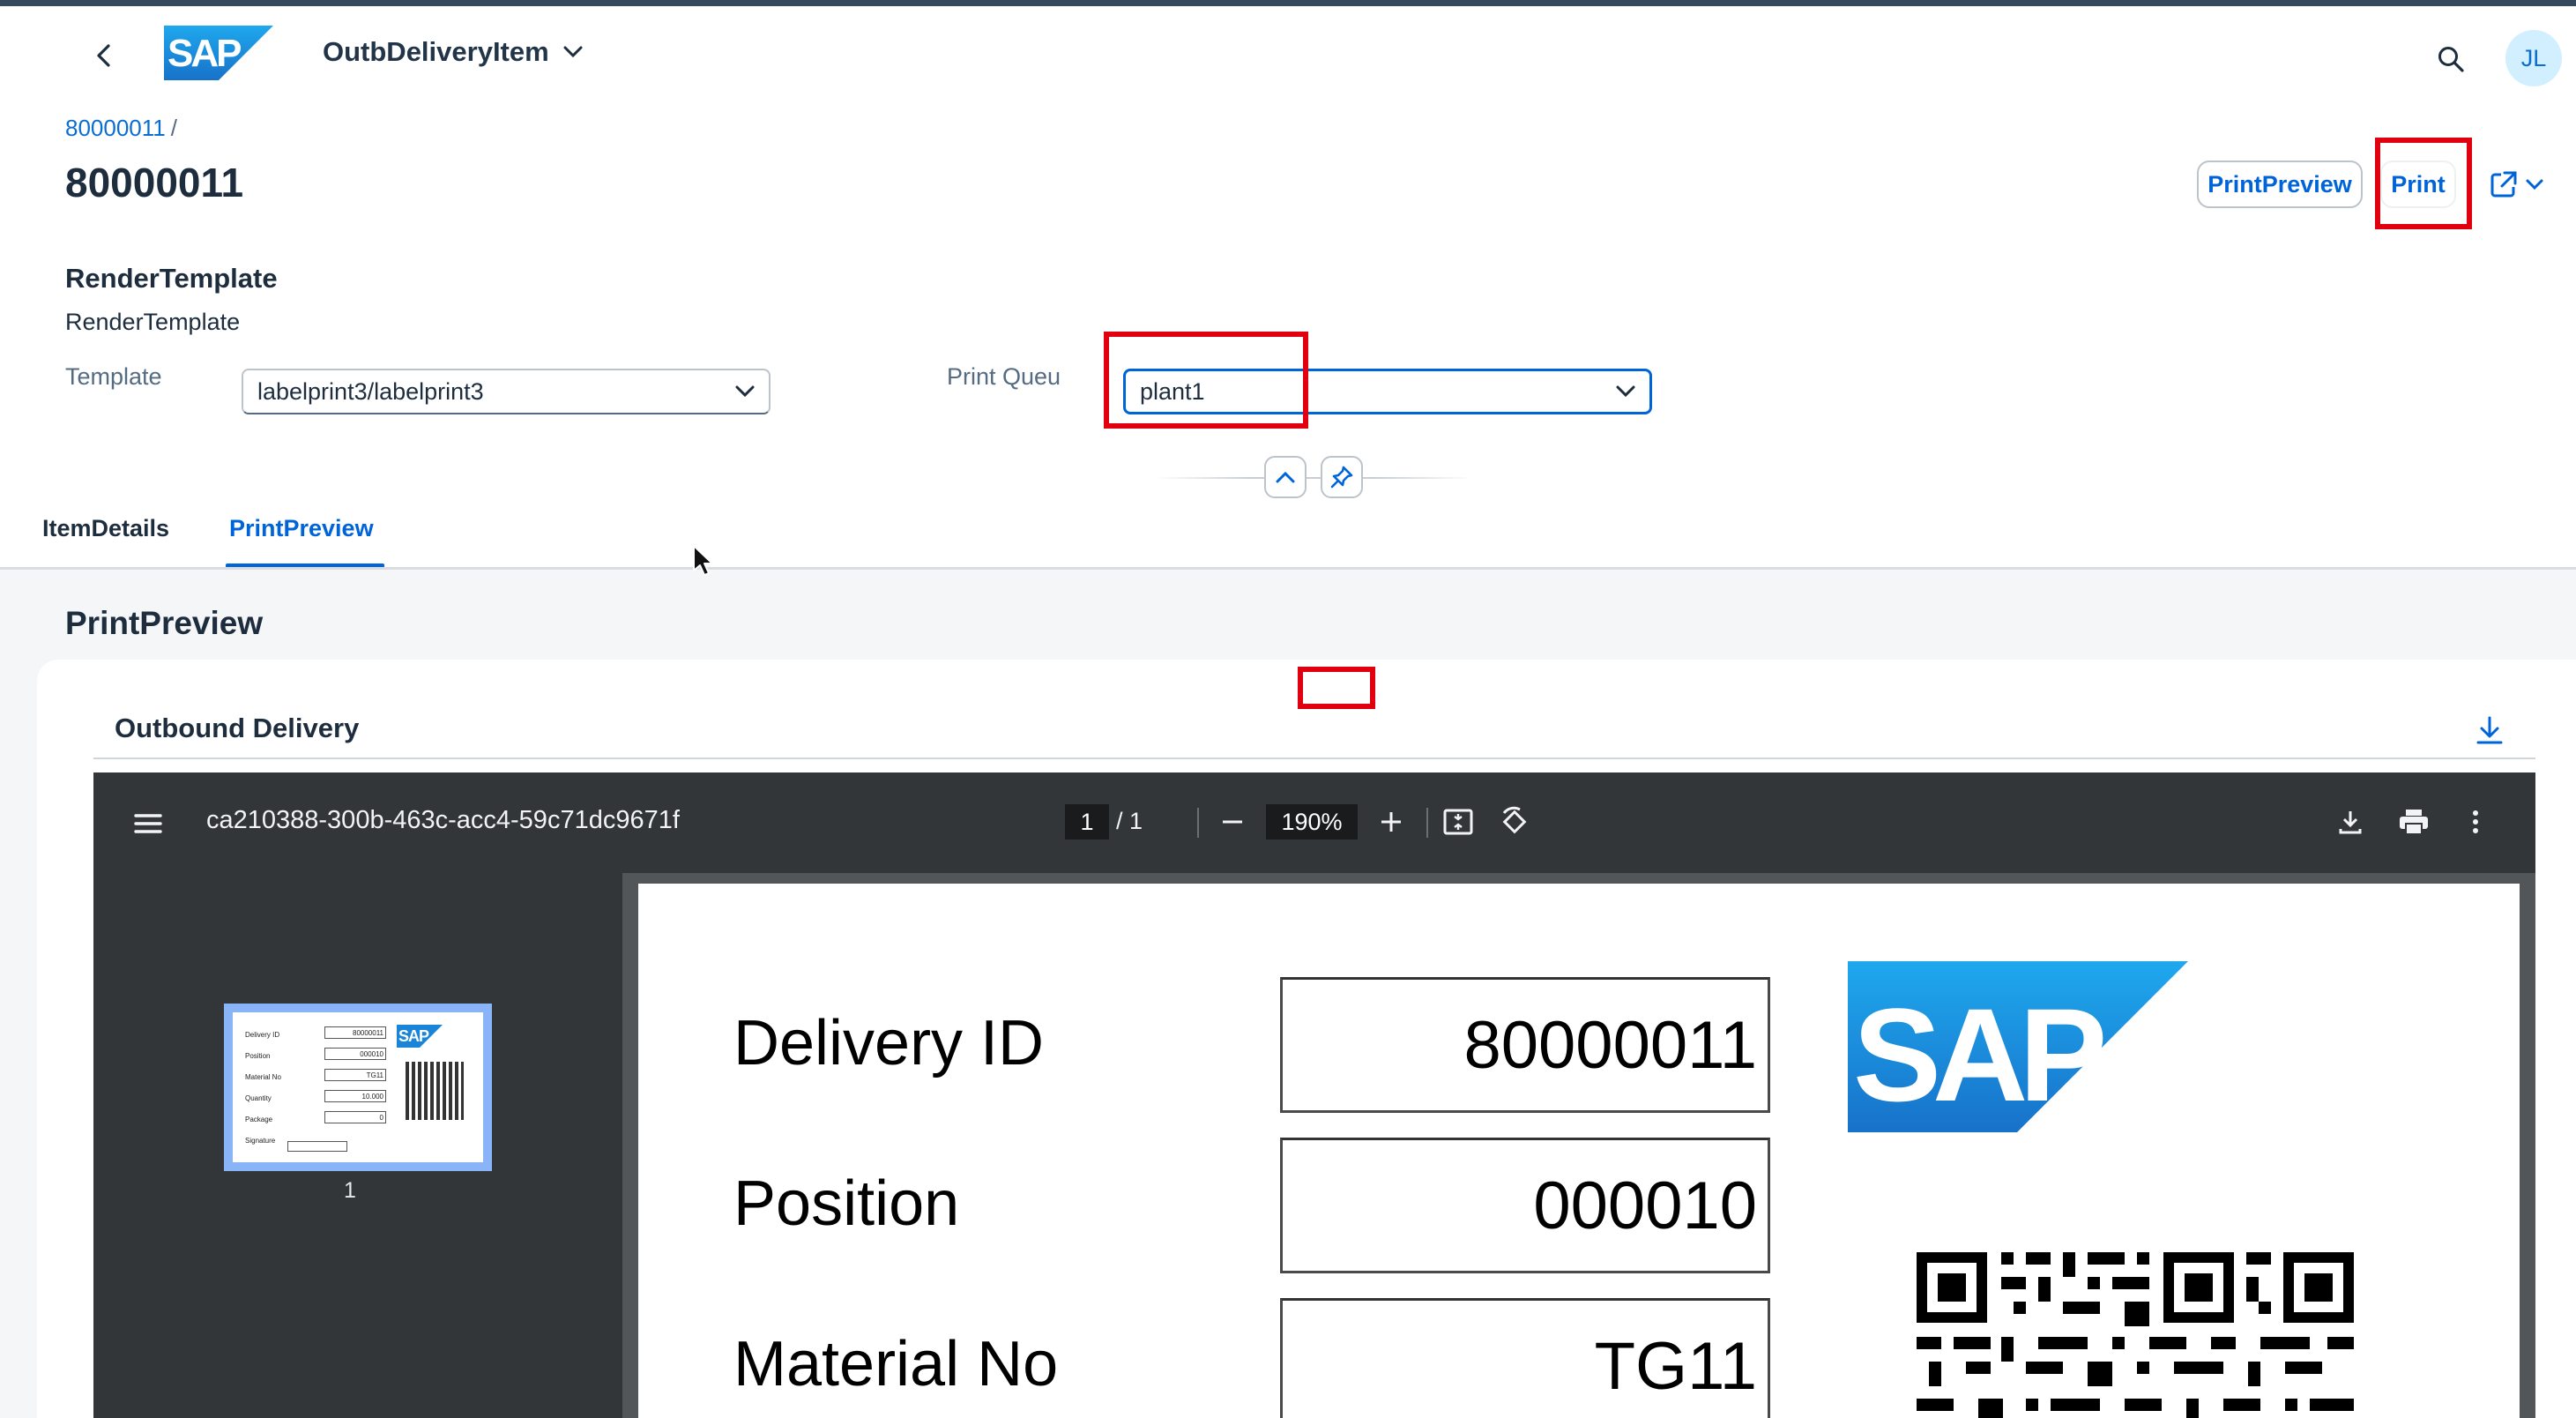 The width and height of the screenshot is (2576, 1418). Describe the element at coordinates (171, 278) in the screenshot. I see `render-template-title: RenderTemplate` at that location.